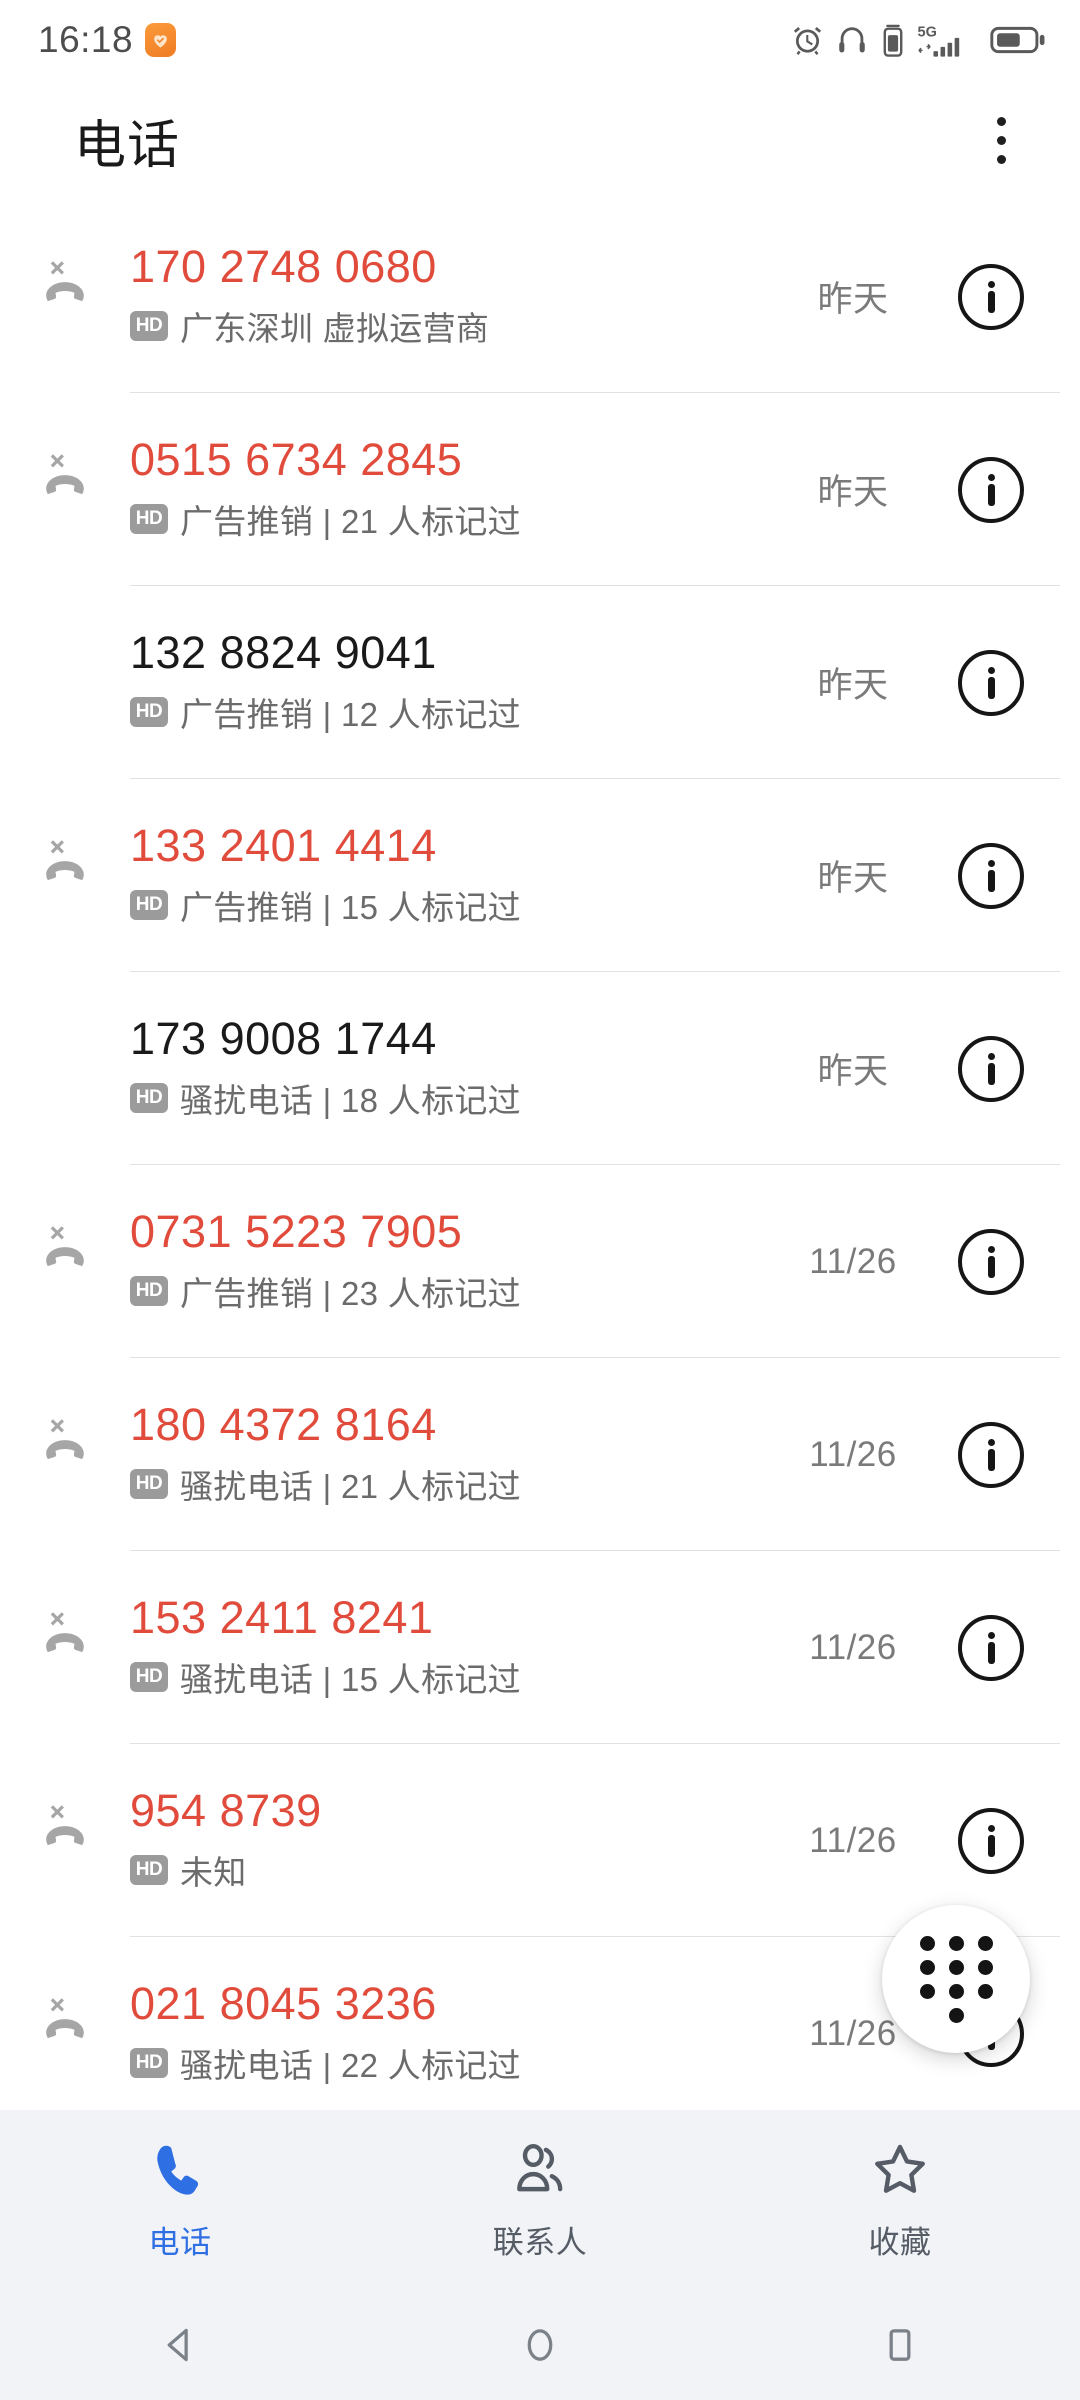 The image size is (1080, 2400). I want to click on call-tag-label: 广告推销 | 23 人标记过, so click(350, 1293).